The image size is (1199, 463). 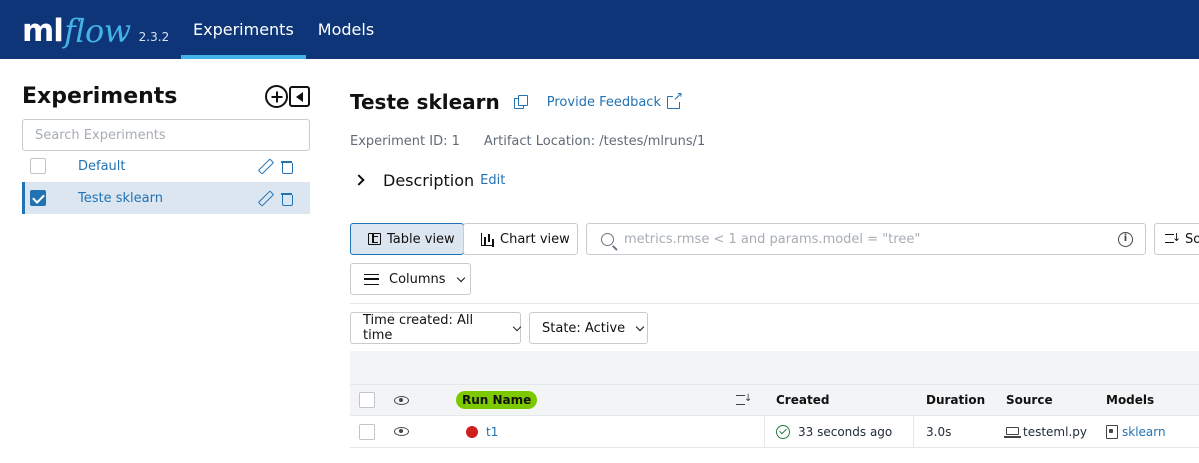 I want to click on logo-ml-text: ml, so click(x=43, y=31).